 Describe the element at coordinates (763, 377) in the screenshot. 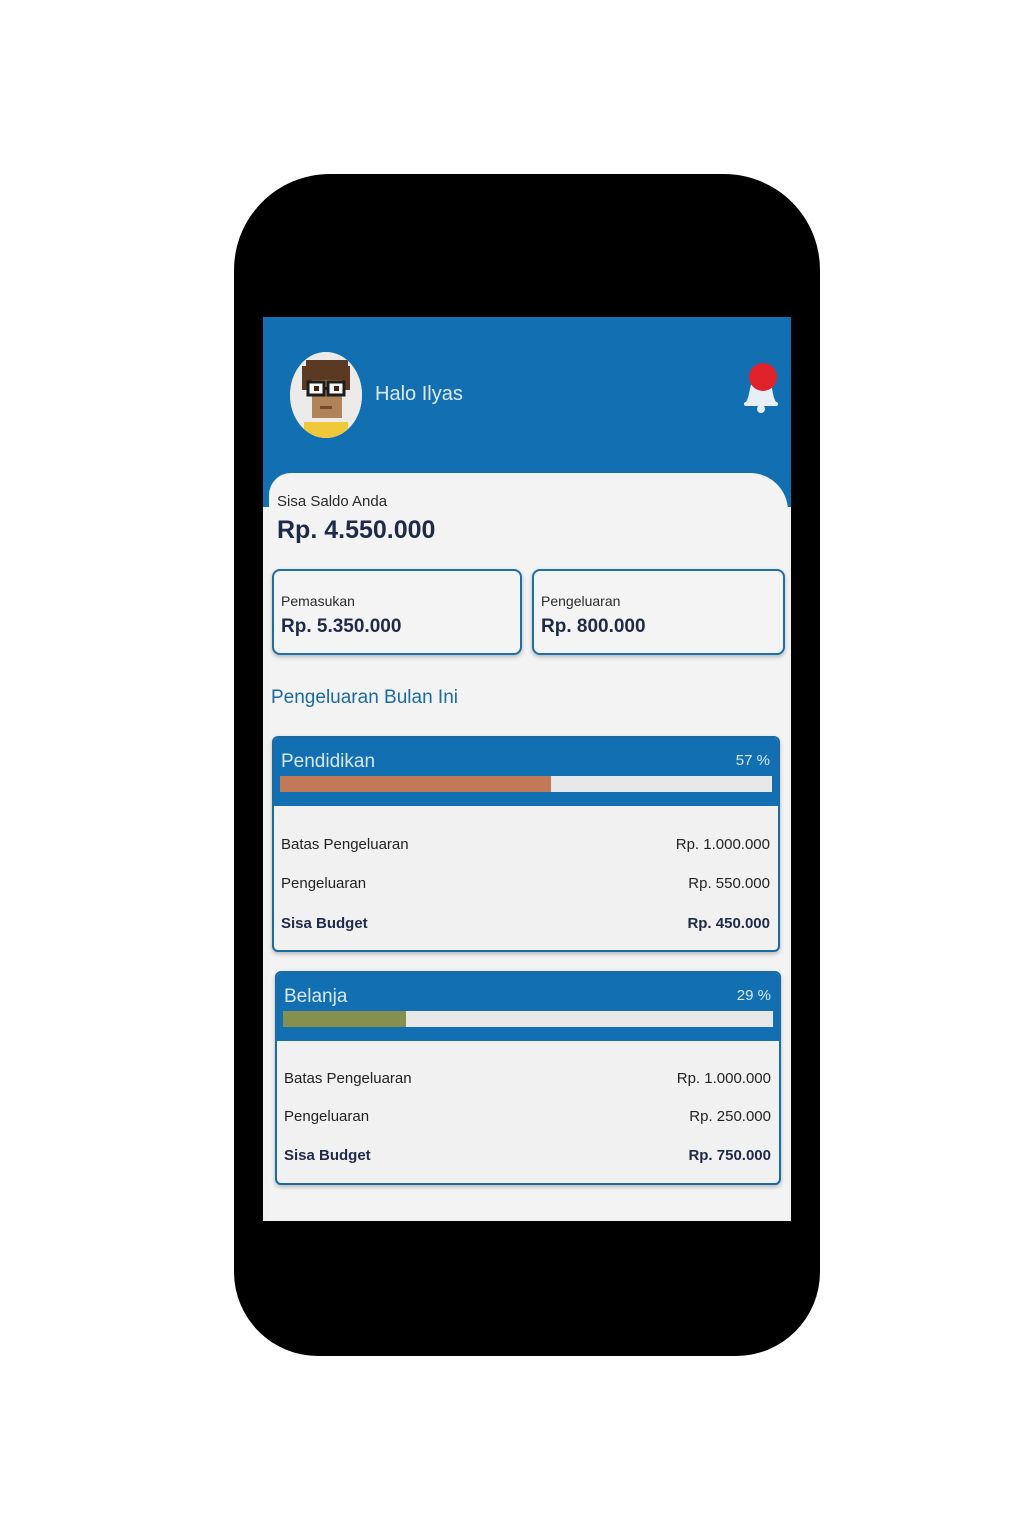

I see `notification-dot` at that location.